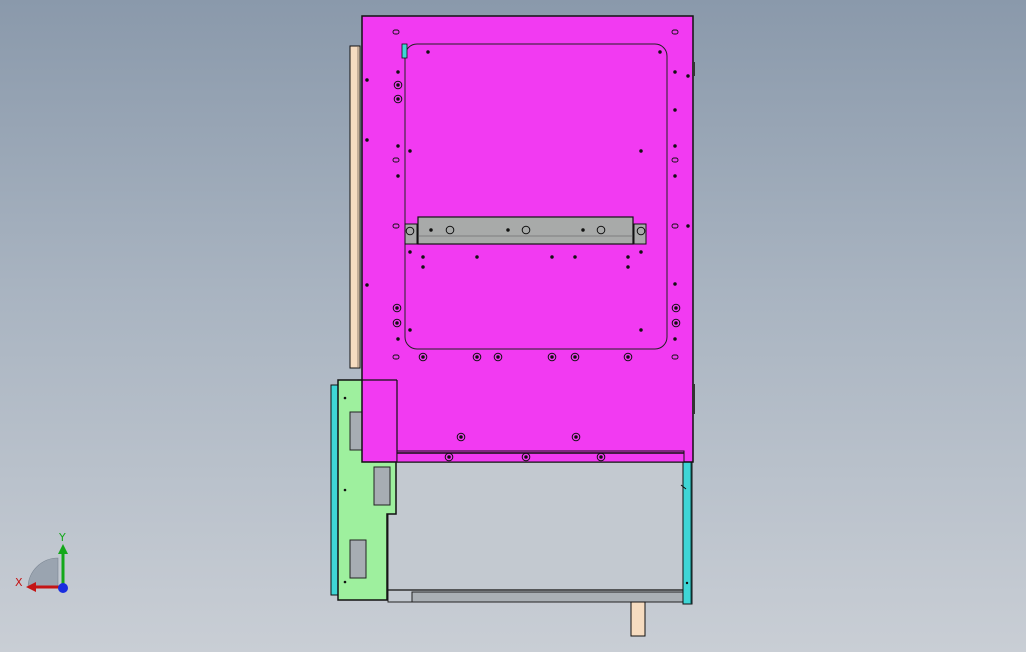 The height and width of the screenshot is (652, 1026). What do you see at coordinates (537, 532) in the screenshot?
I see `lower-frame` at bounding box center [537, 532].